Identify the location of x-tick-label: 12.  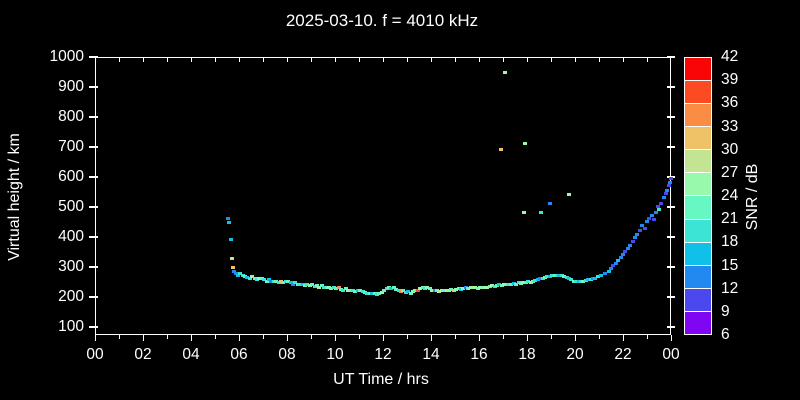
(383, 354).